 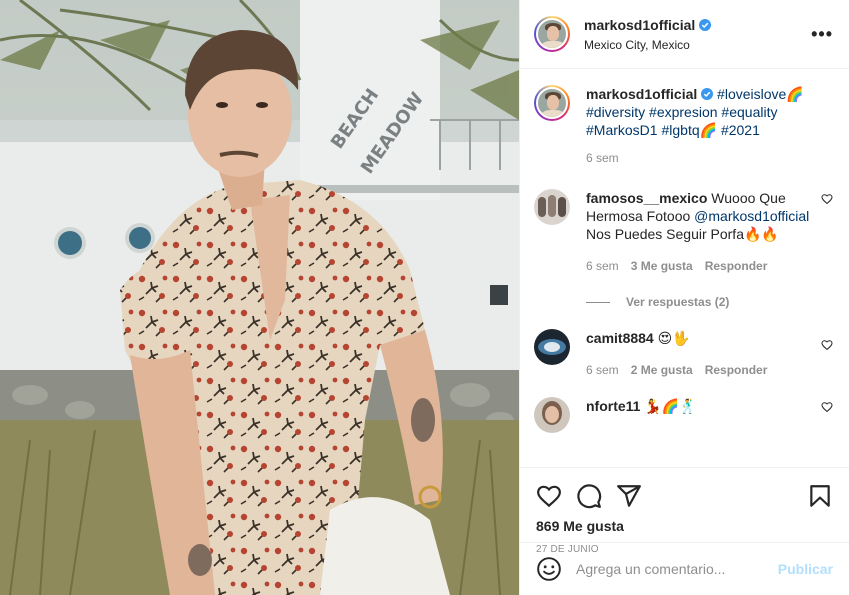 I want to click on view-replies-button: Ver respuestas (2), so click(x=709, y=302).